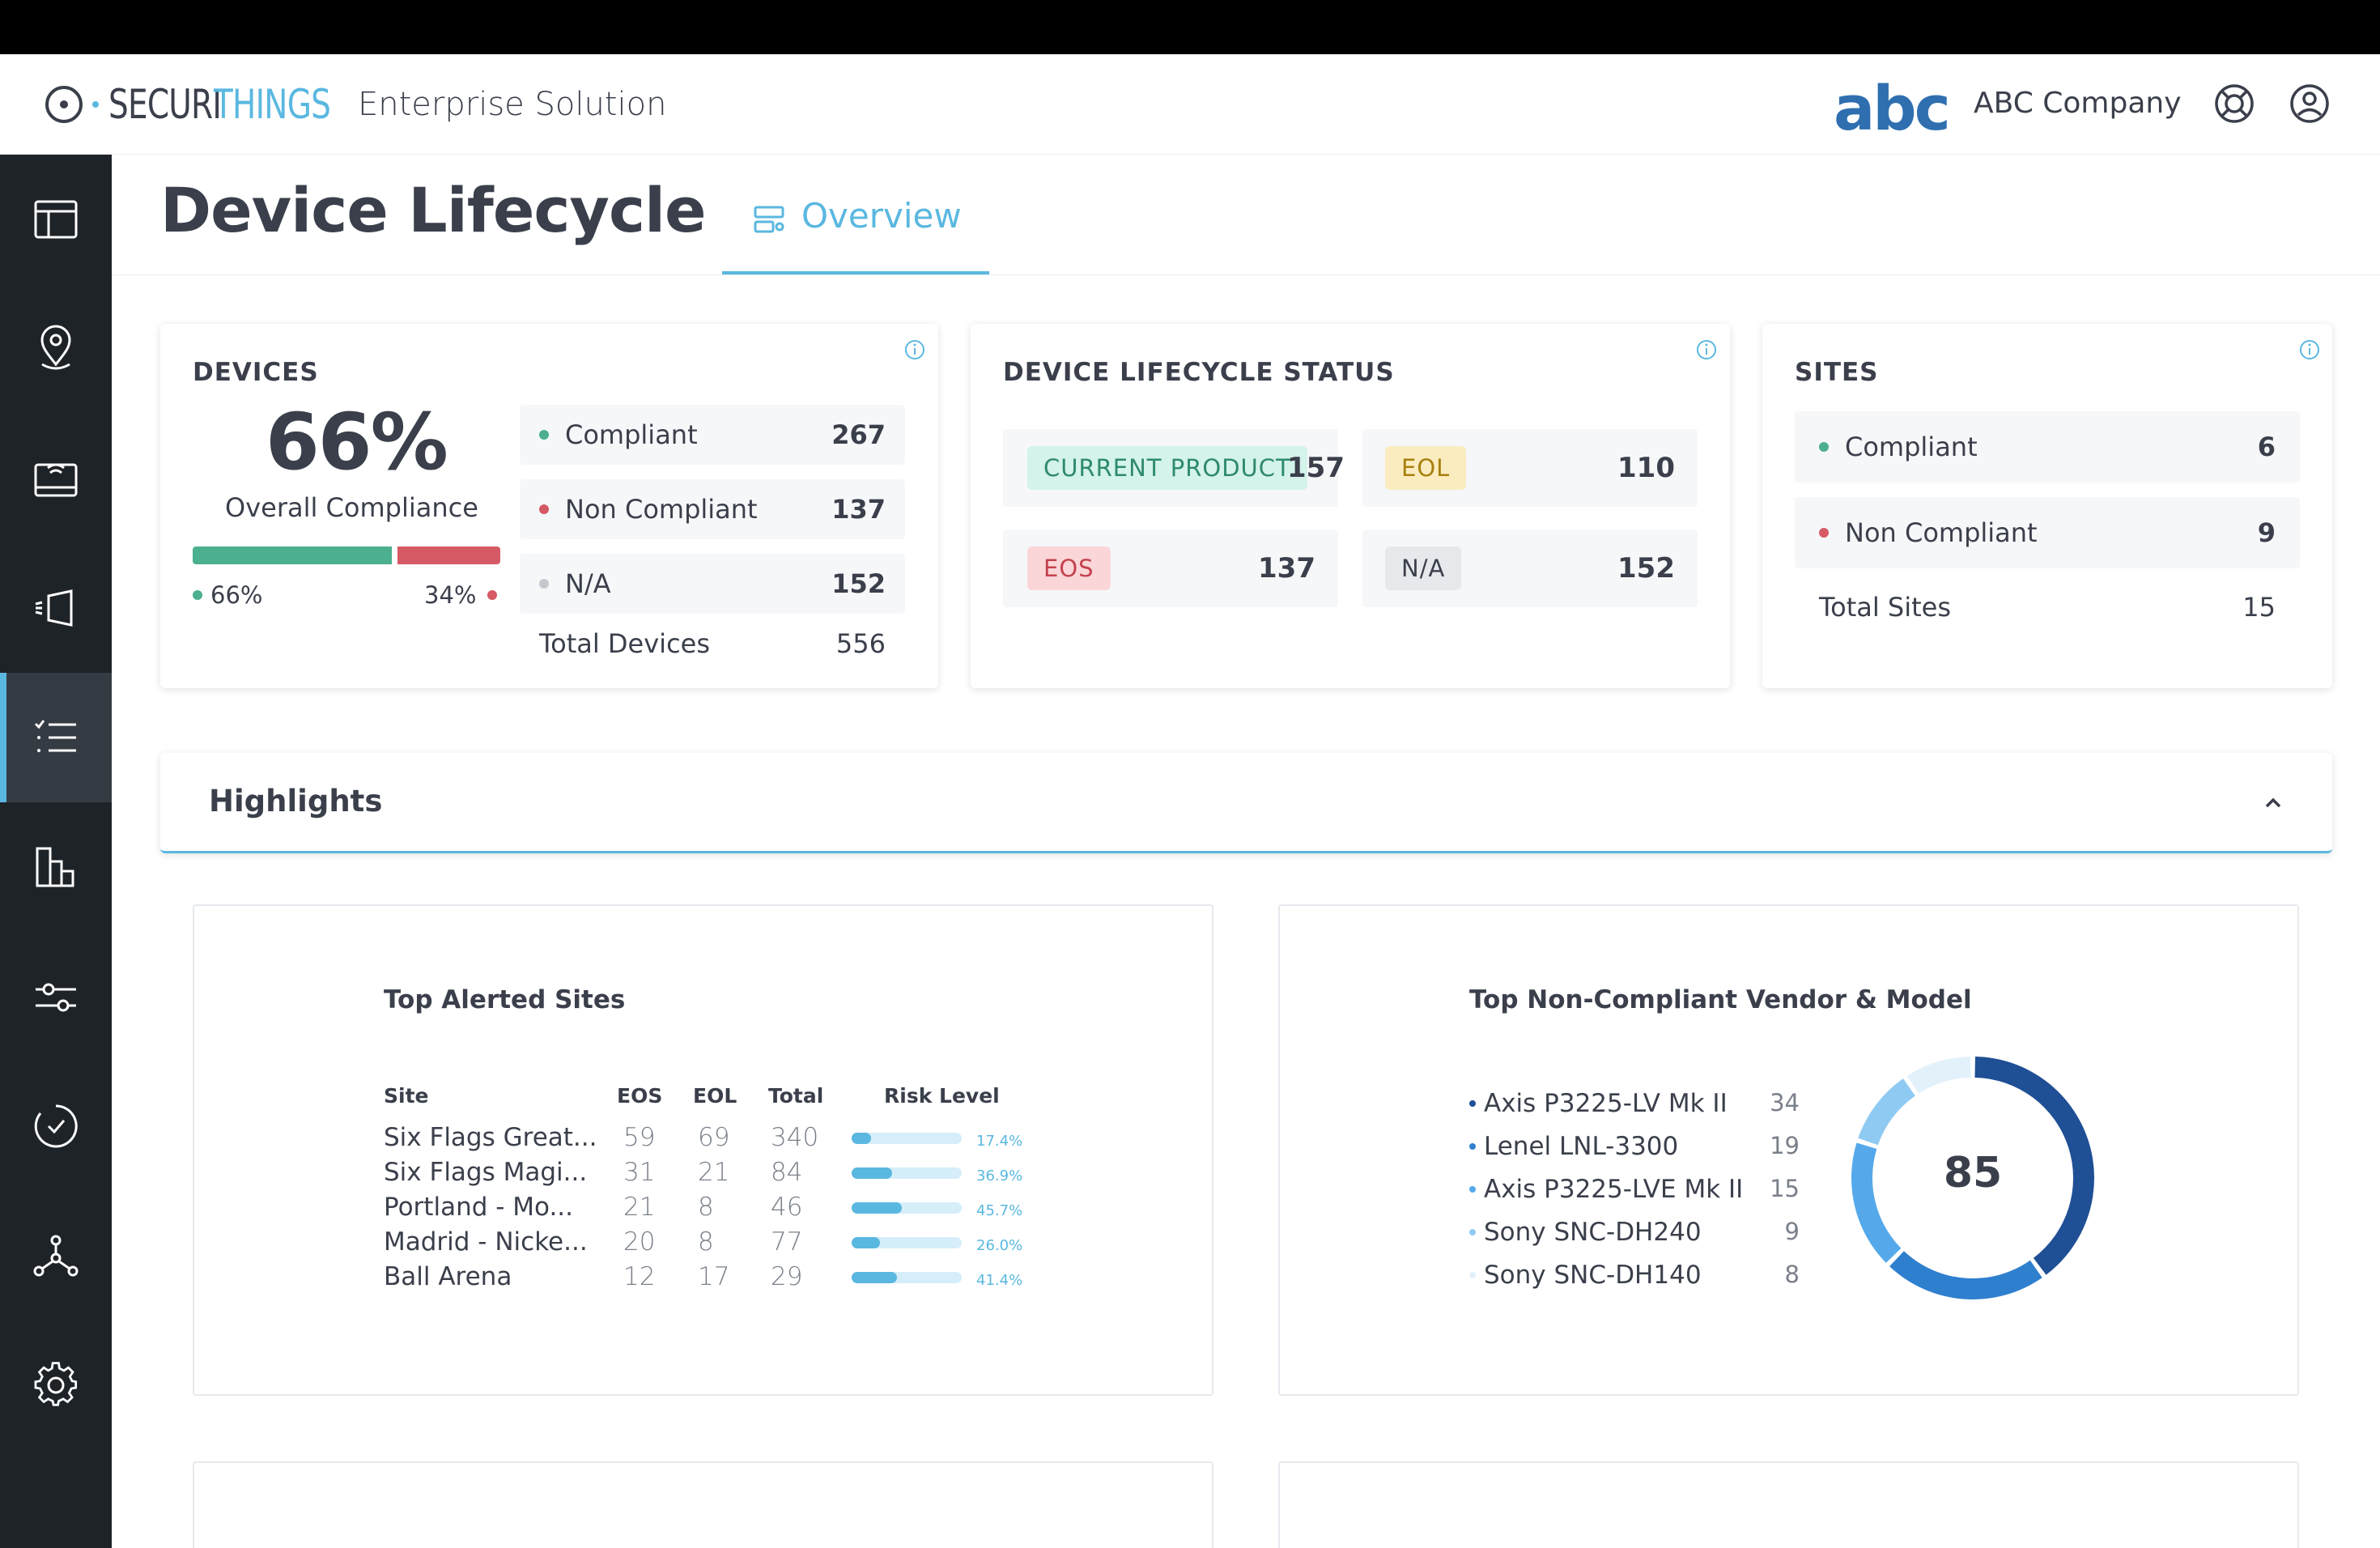 Image resolution: width=2380 pixels, height=1548 pixels. Describe the element at coordinates (1606, 1103) in the screenshot. I see `vendor-name: Axis P3225-LV Mk II` at that location.